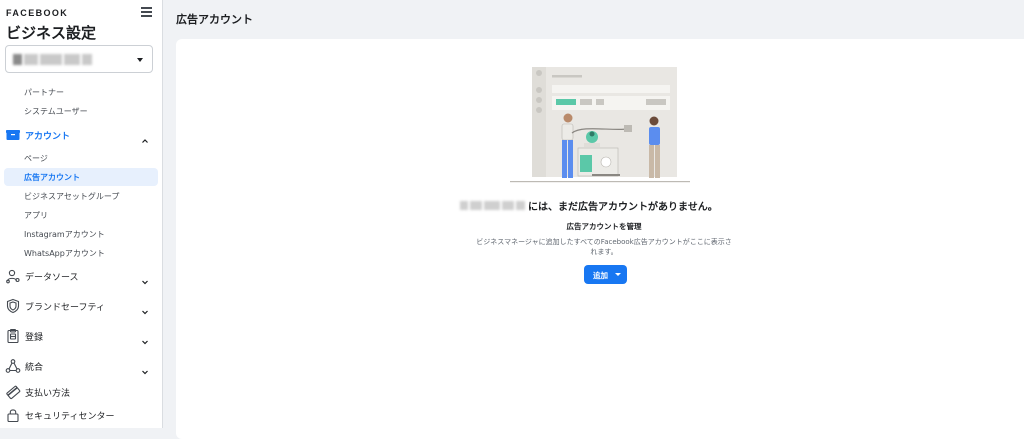 This screenshot has width=1024, height=439. Describe the element at coordinates (145, 136) in the screenshot. I see `chevron-up-icon` at that location.